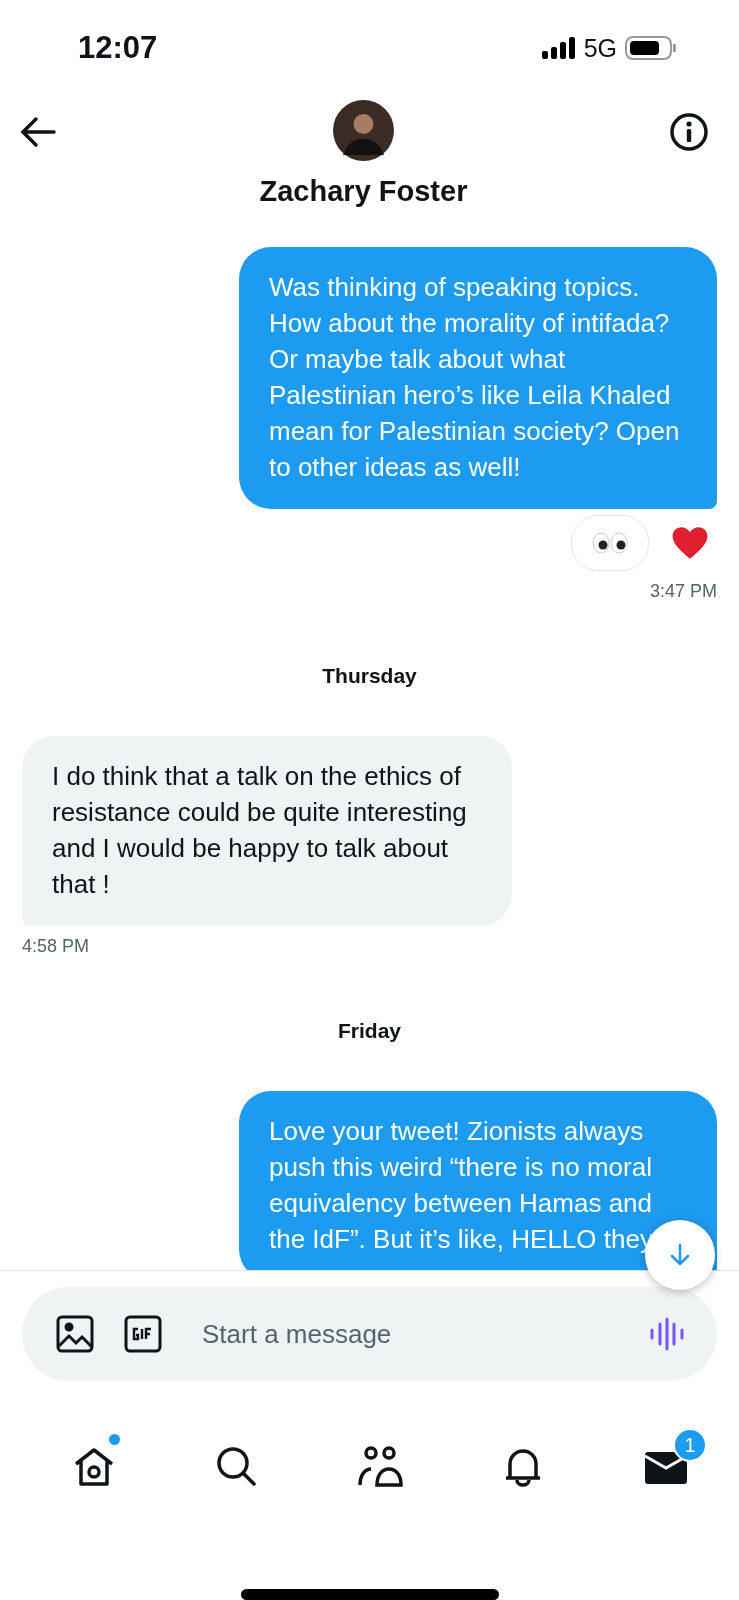  Describe the element at coordinates (363, 191) in the screenshot. I see `contact-name: Zachary Foster` at that location.